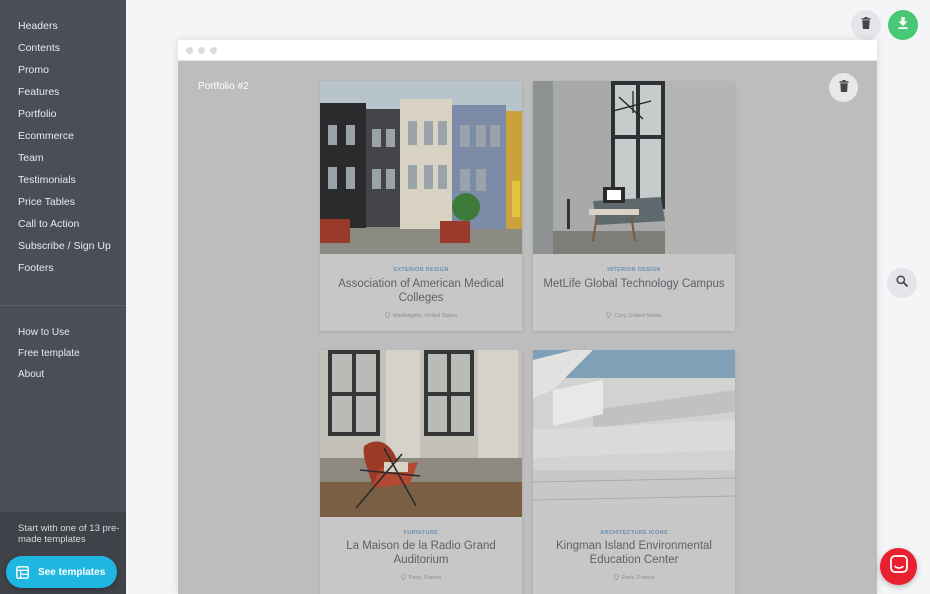 This screenshot has width=930, height=594. Describe the element at coordinates (63, 159) in the screenshot. I see `sidebar-item-team: Team` at that location.